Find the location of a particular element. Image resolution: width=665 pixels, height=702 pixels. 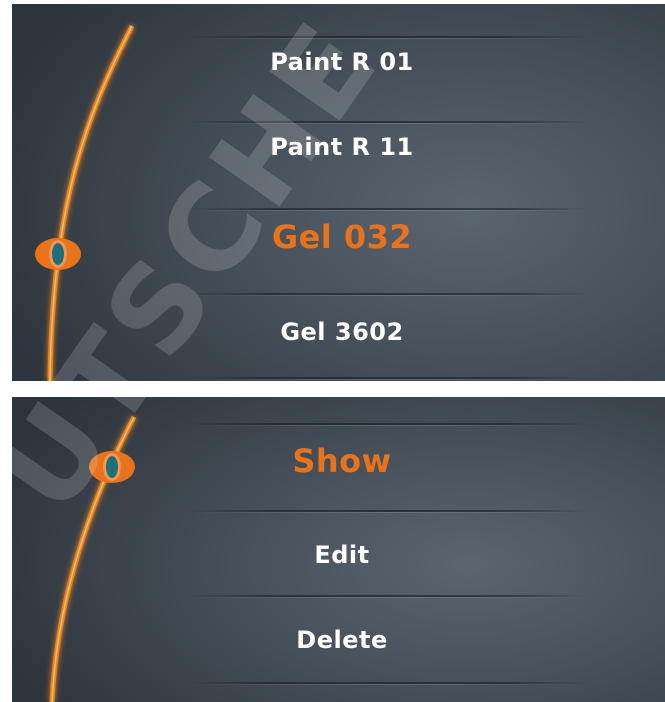

menu-item-gel-032: Gel 032 is located at coordinates (342, 237).